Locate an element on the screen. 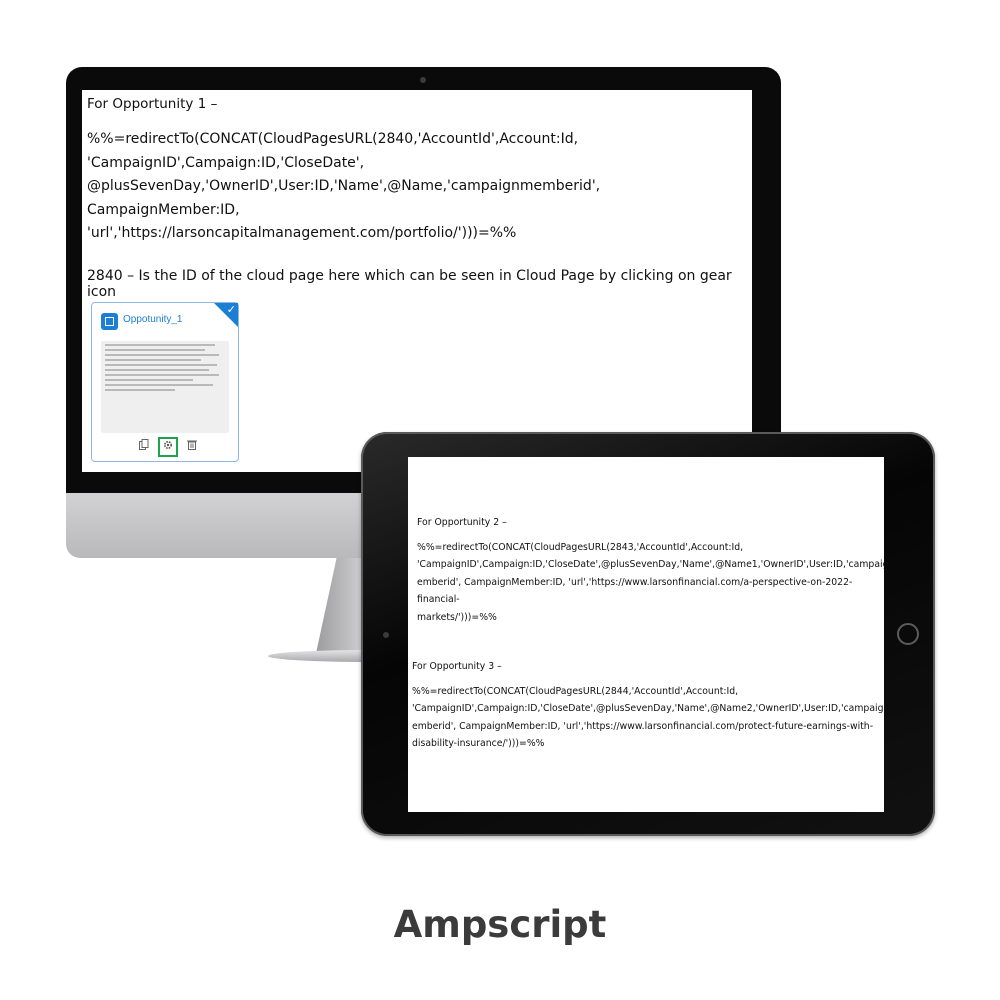 The width and height of the screenshot is (1000, 1000). opportunity-1-title: For Opportunity 1 – is located at coordinates (152, 104).